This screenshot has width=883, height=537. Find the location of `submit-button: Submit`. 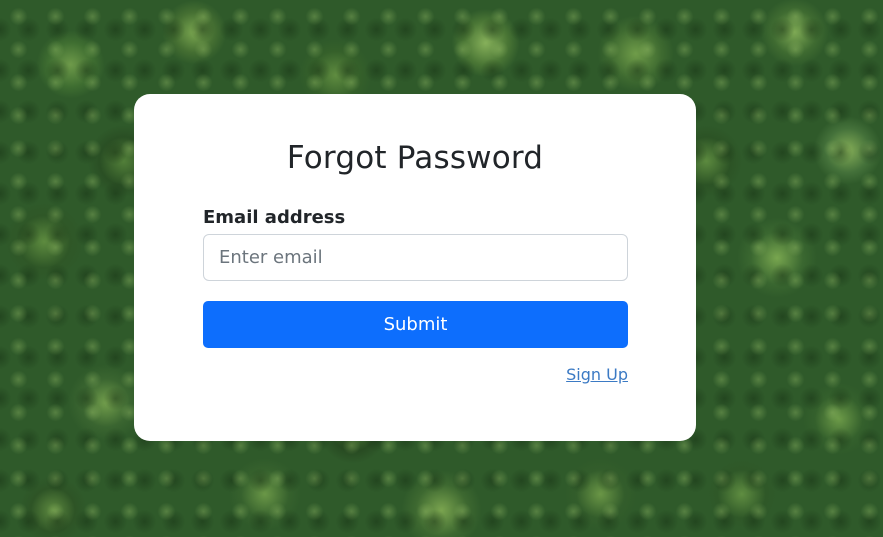

submit-button: Submit is located at coordinates (415, 324).